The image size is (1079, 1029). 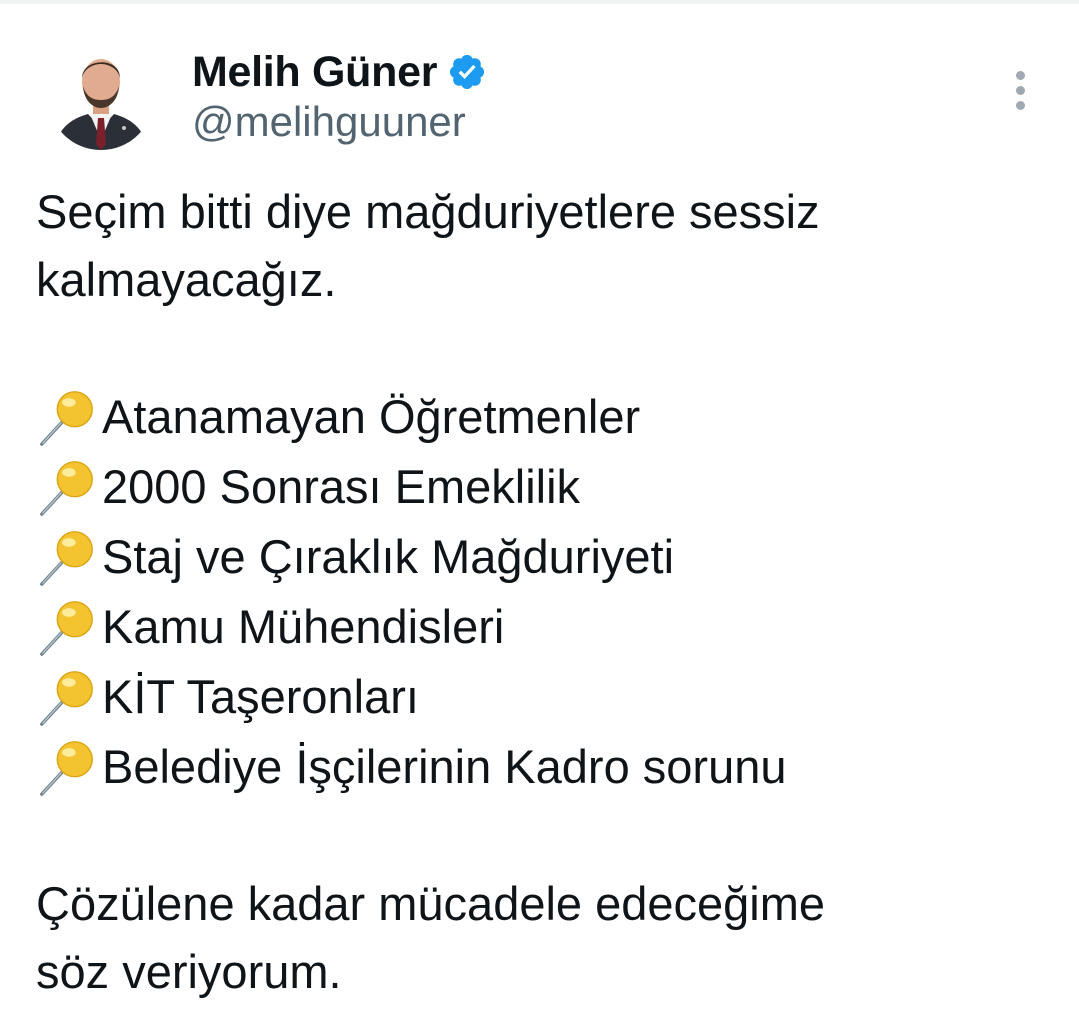 What do you see at coordinates (539, 2) in the screenshot?
I see `top-divider` at bounding box center [539, 2].